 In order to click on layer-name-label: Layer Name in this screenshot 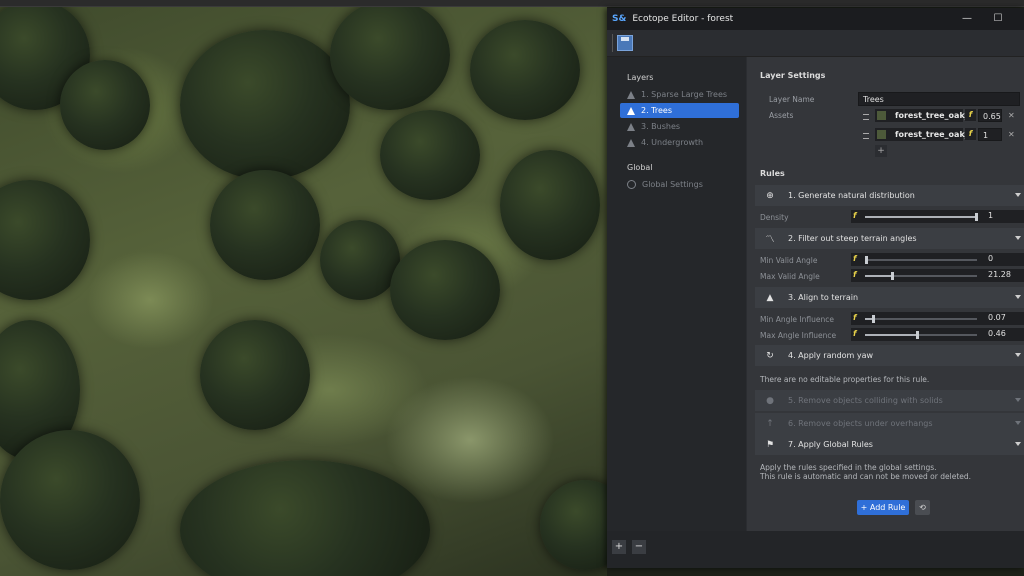, I will do `click(792, 99)`.